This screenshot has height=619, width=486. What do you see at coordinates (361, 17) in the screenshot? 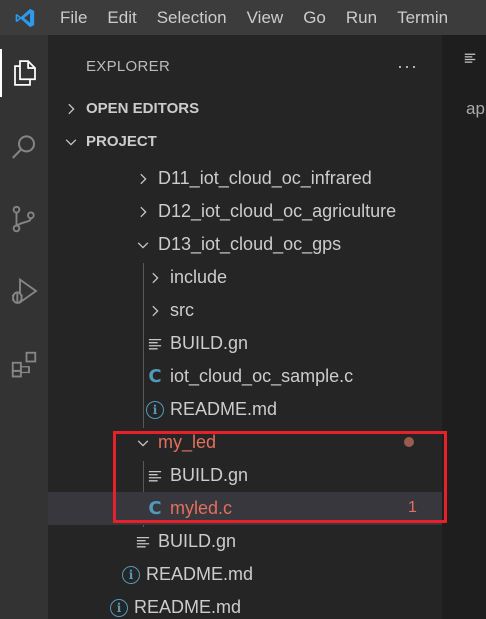
I see `menu-run: Run` at bounding box center [361, 17].